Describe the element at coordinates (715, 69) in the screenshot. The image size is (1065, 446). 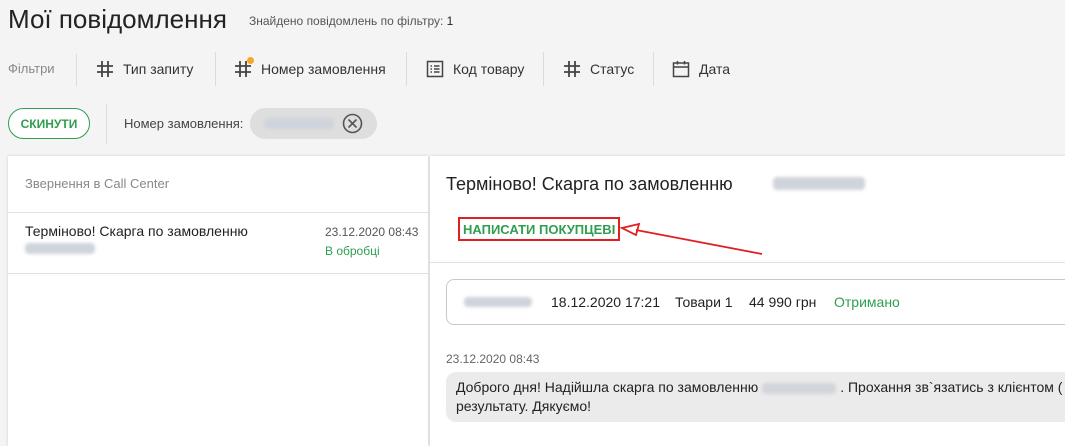
I see `filter-date-label: Дата` at that location.